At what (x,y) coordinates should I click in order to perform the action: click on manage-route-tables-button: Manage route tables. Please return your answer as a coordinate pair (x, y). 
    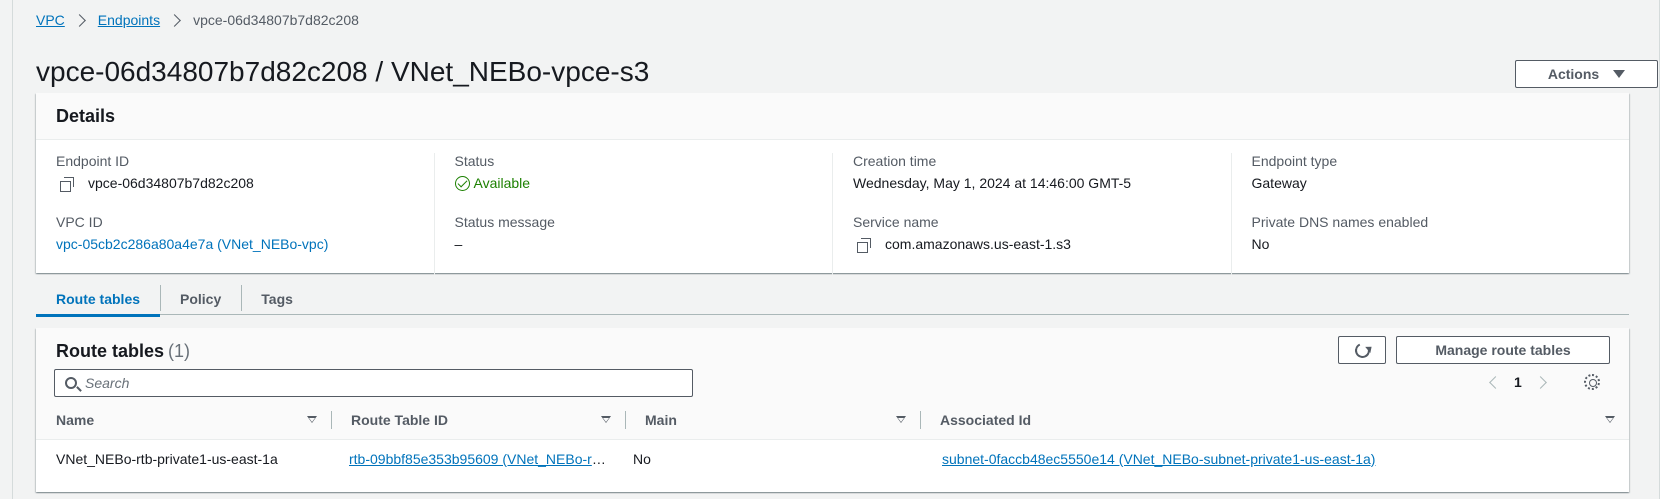
    Looking at the image, I should click on (1503, 350).